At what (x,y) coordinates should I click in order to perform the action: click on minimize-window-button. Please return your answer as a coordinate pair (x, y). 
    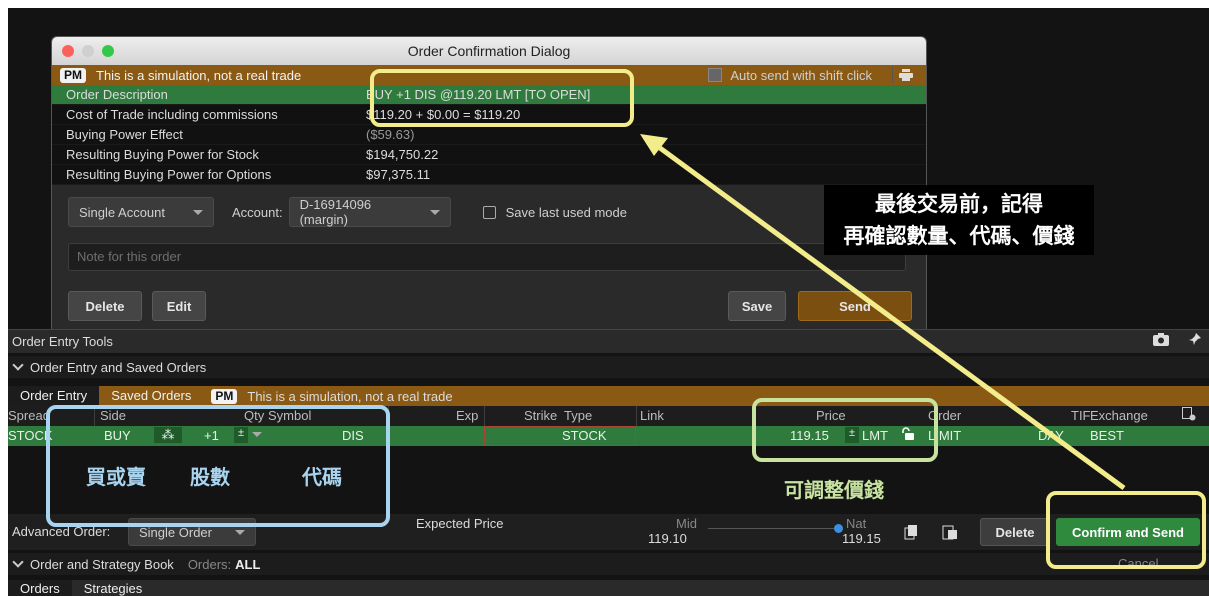
    Looking at the image, I should click on (88, 51).